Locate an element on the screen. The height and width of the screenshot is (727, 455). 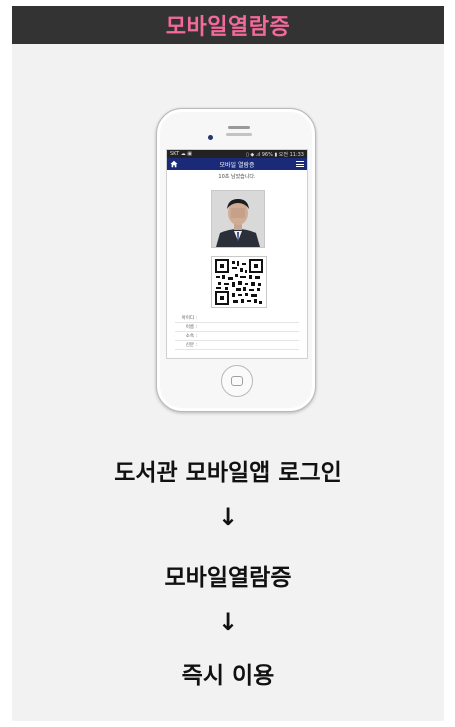
qr-code is located at coordinates (239, 282).